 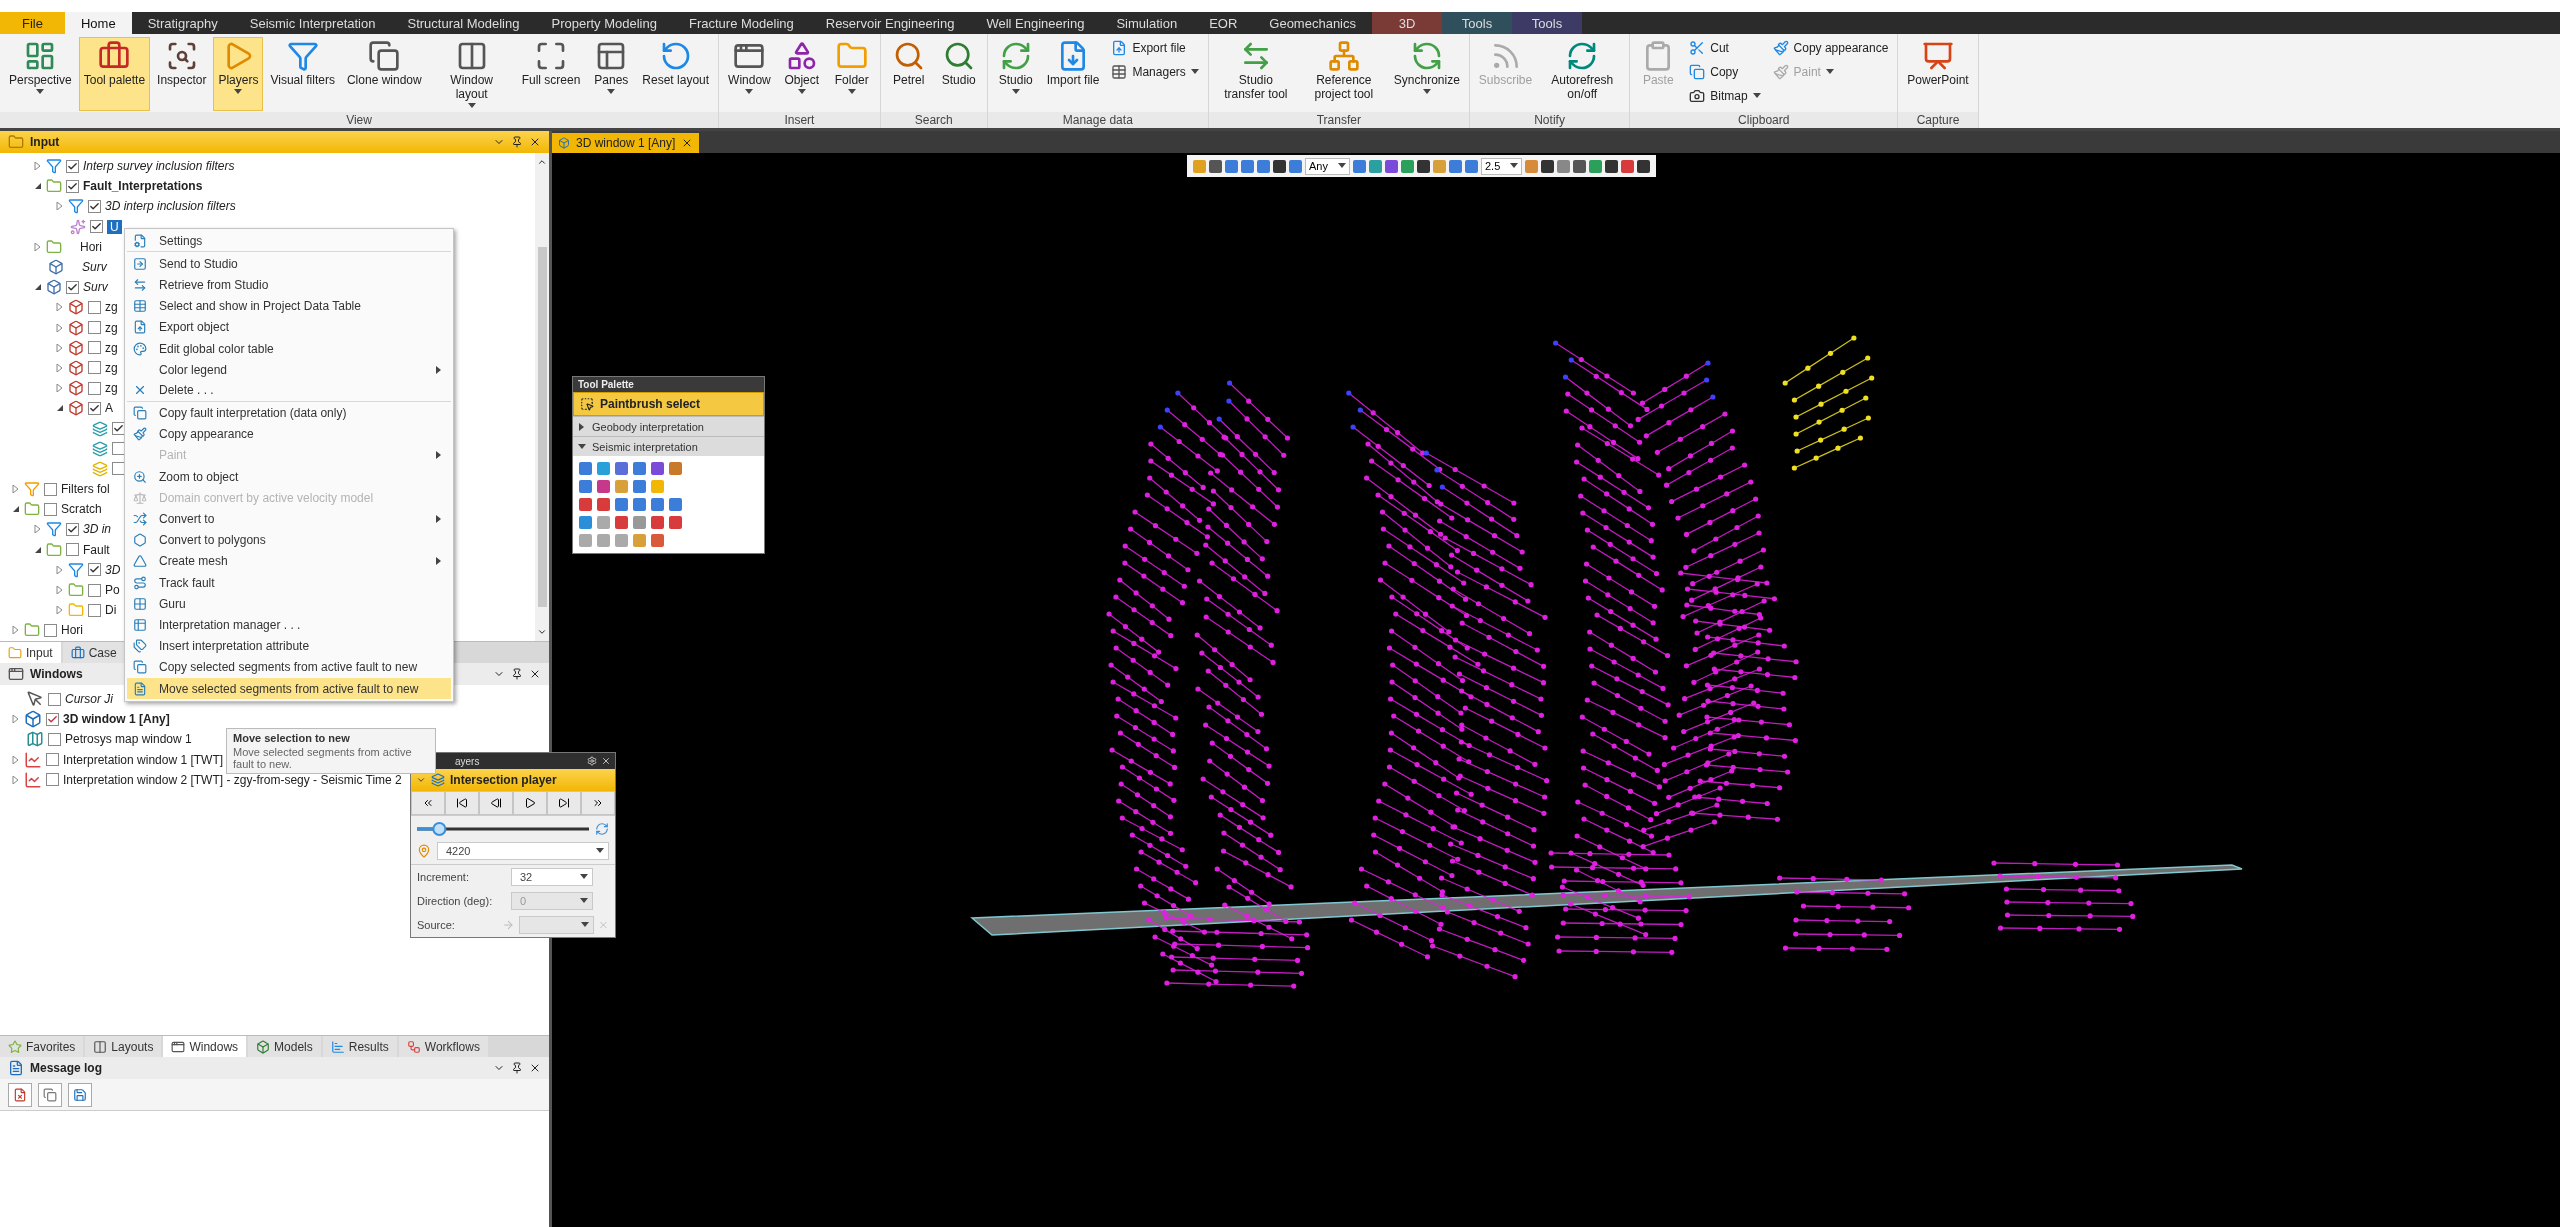 What do you see at coordinates (289, 348) in the screenshot?
I see `menu-item: Edit global color table` at bounding box center [289, 348].